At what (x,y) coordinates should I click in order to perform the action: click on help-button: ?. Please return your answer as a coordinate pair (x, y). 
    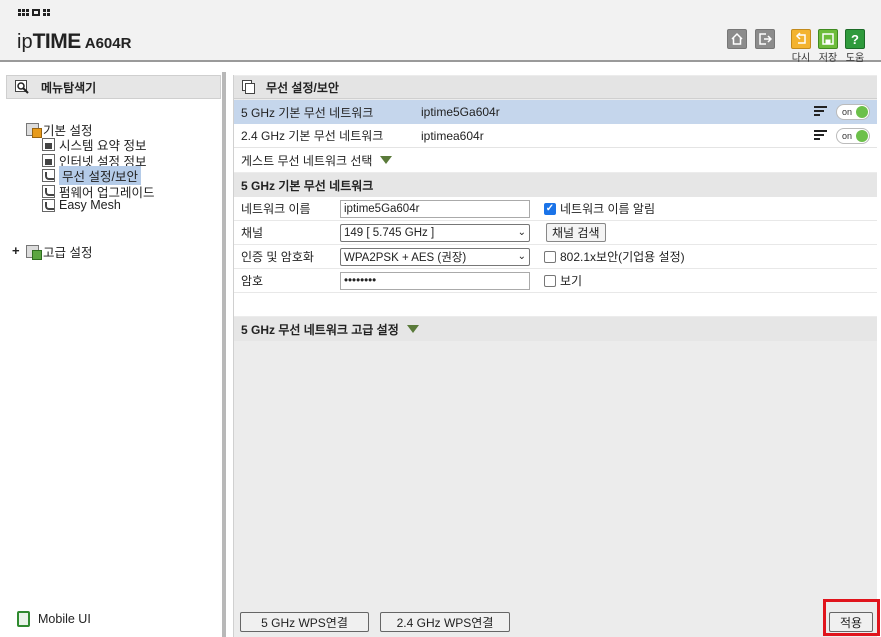
    Looking at the image, I should click on (855, 39).